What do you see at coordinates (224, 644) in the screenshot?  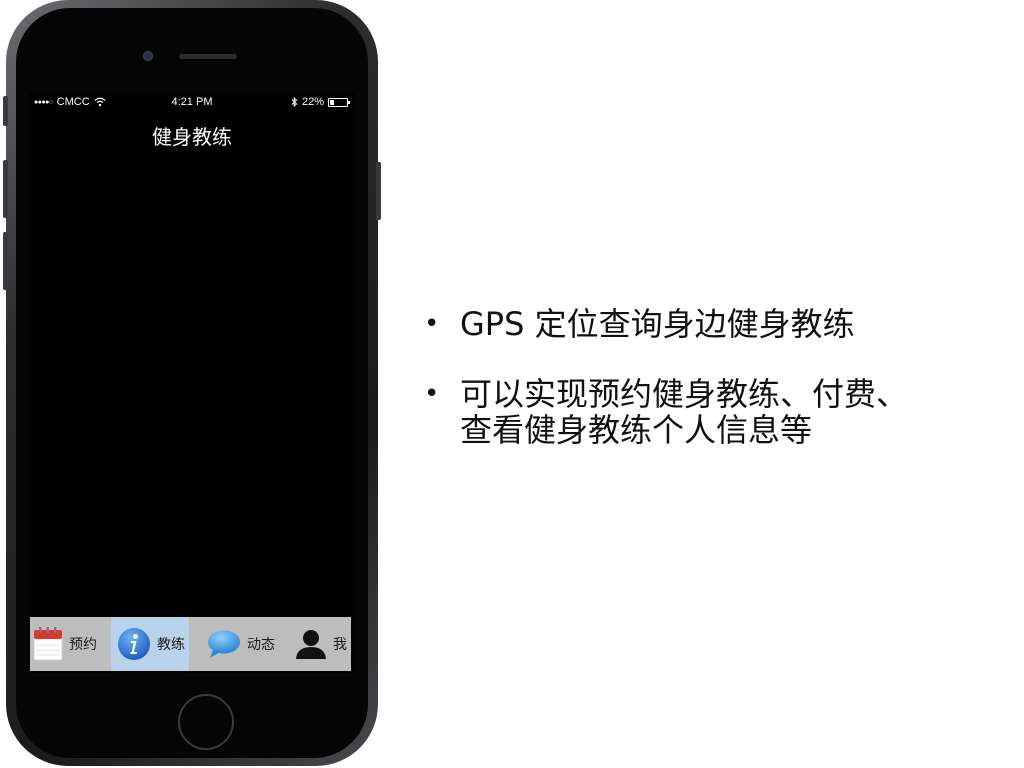 I see `speech-bubble-icon` at bounding box center [224, 644].